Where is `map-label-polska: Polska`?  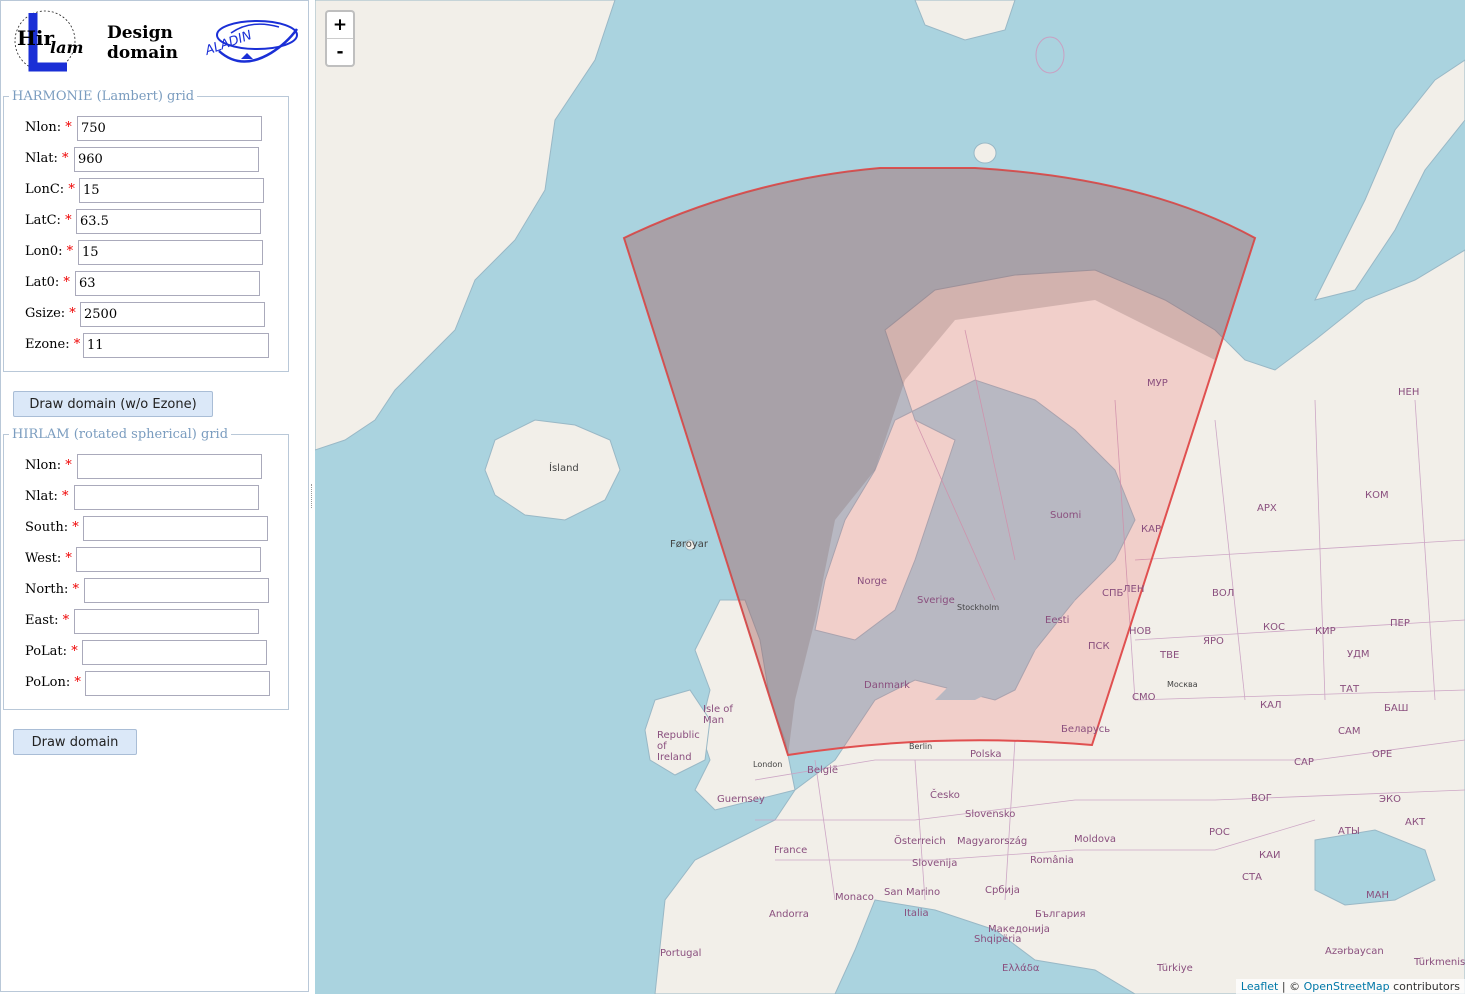 map-label-polska: Polska is located at coordinates (986, 754).